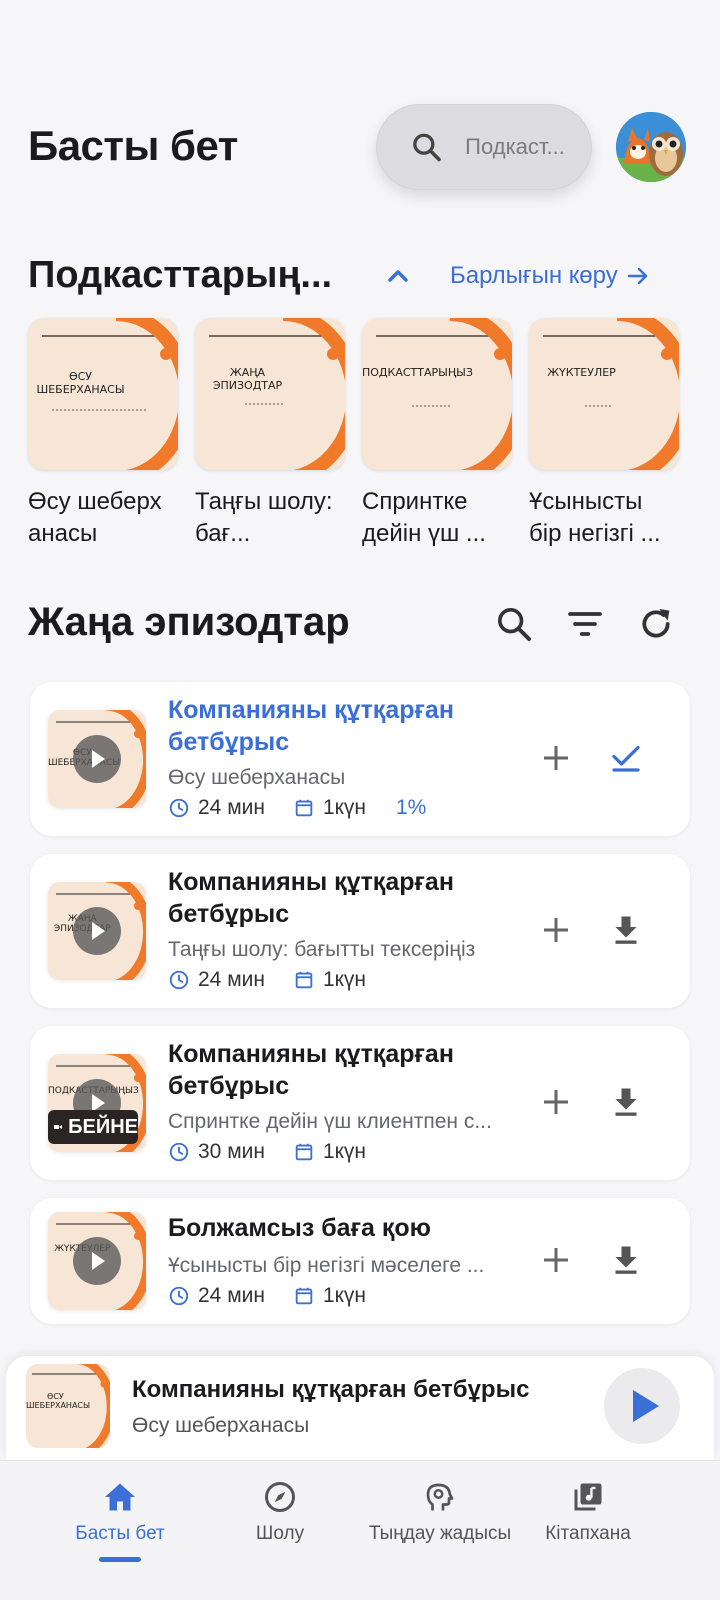 This screenshot has width=720, height=1600. What do you see at coordinates (514, 624) in the screenshot?
I see `search-icon` at bounding box center [514, 624].